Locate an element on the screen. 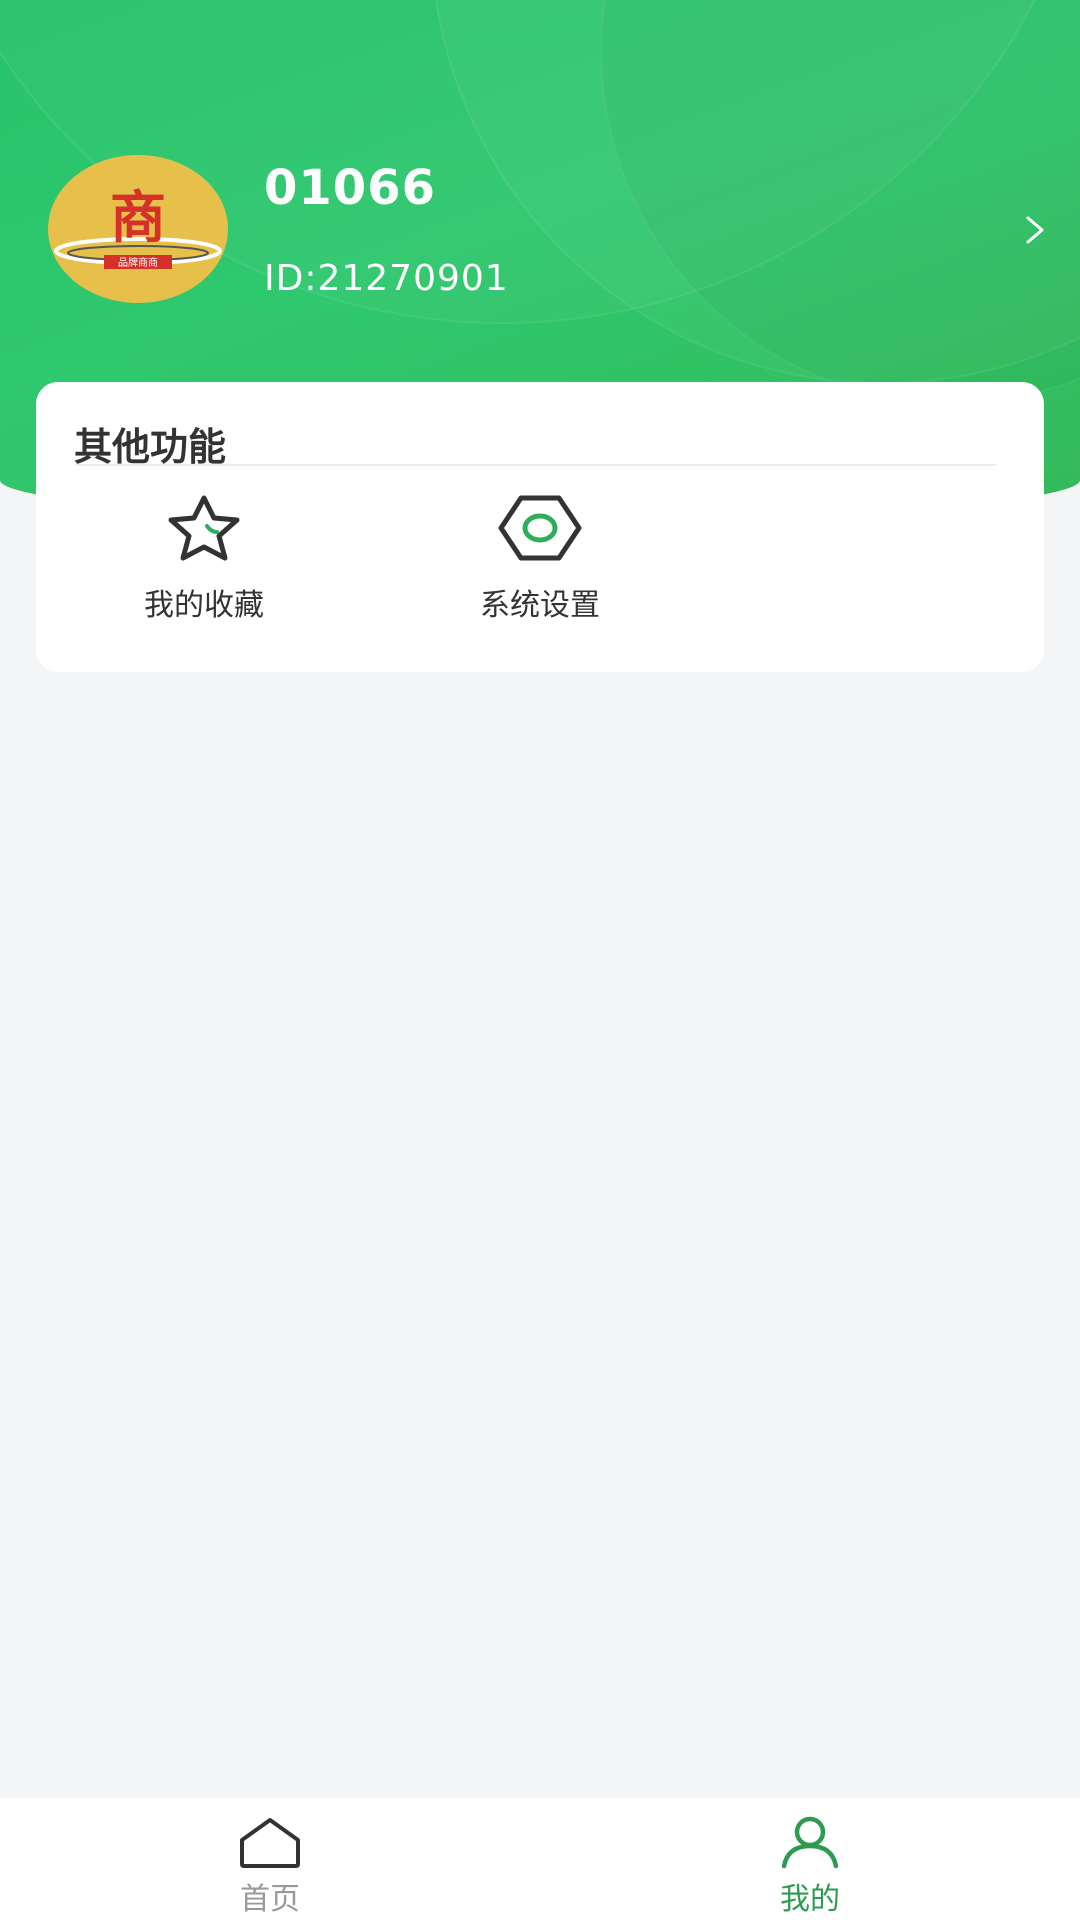  tab-home: 首页 is located at coordinates (270, 1859).